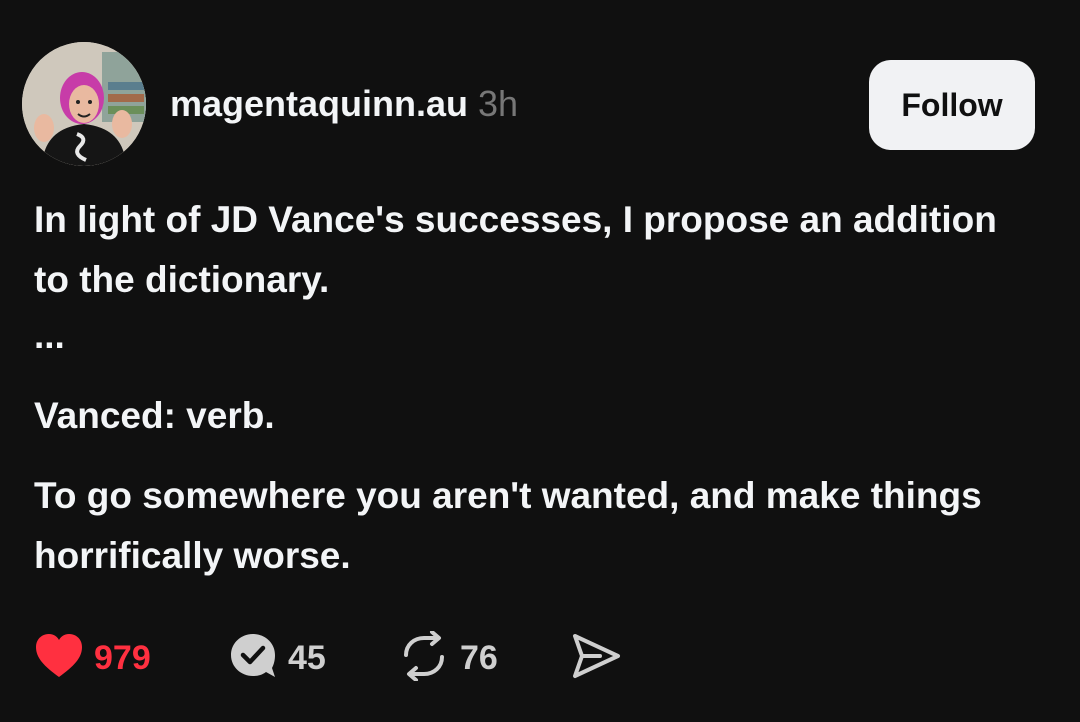  I want to click on repost-icon, so click(424, 657).